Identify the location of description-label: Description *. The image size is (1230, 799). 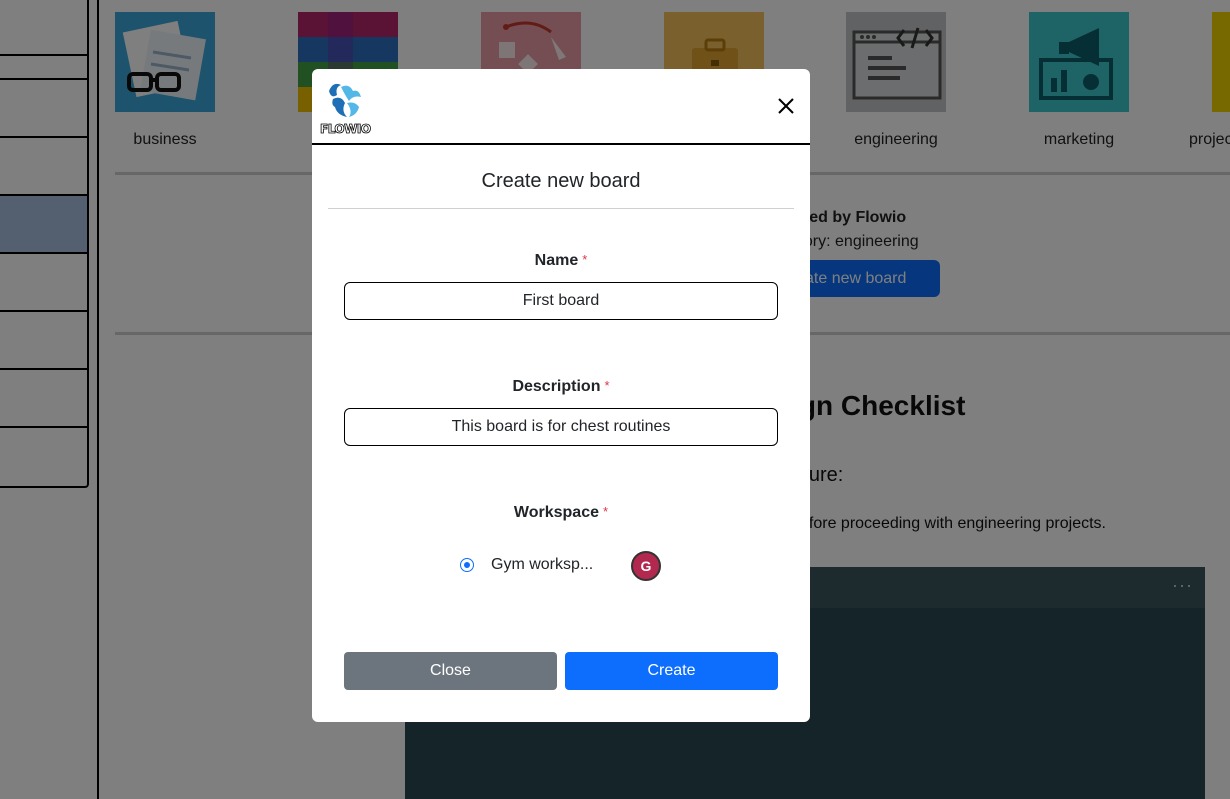
(561, 387).